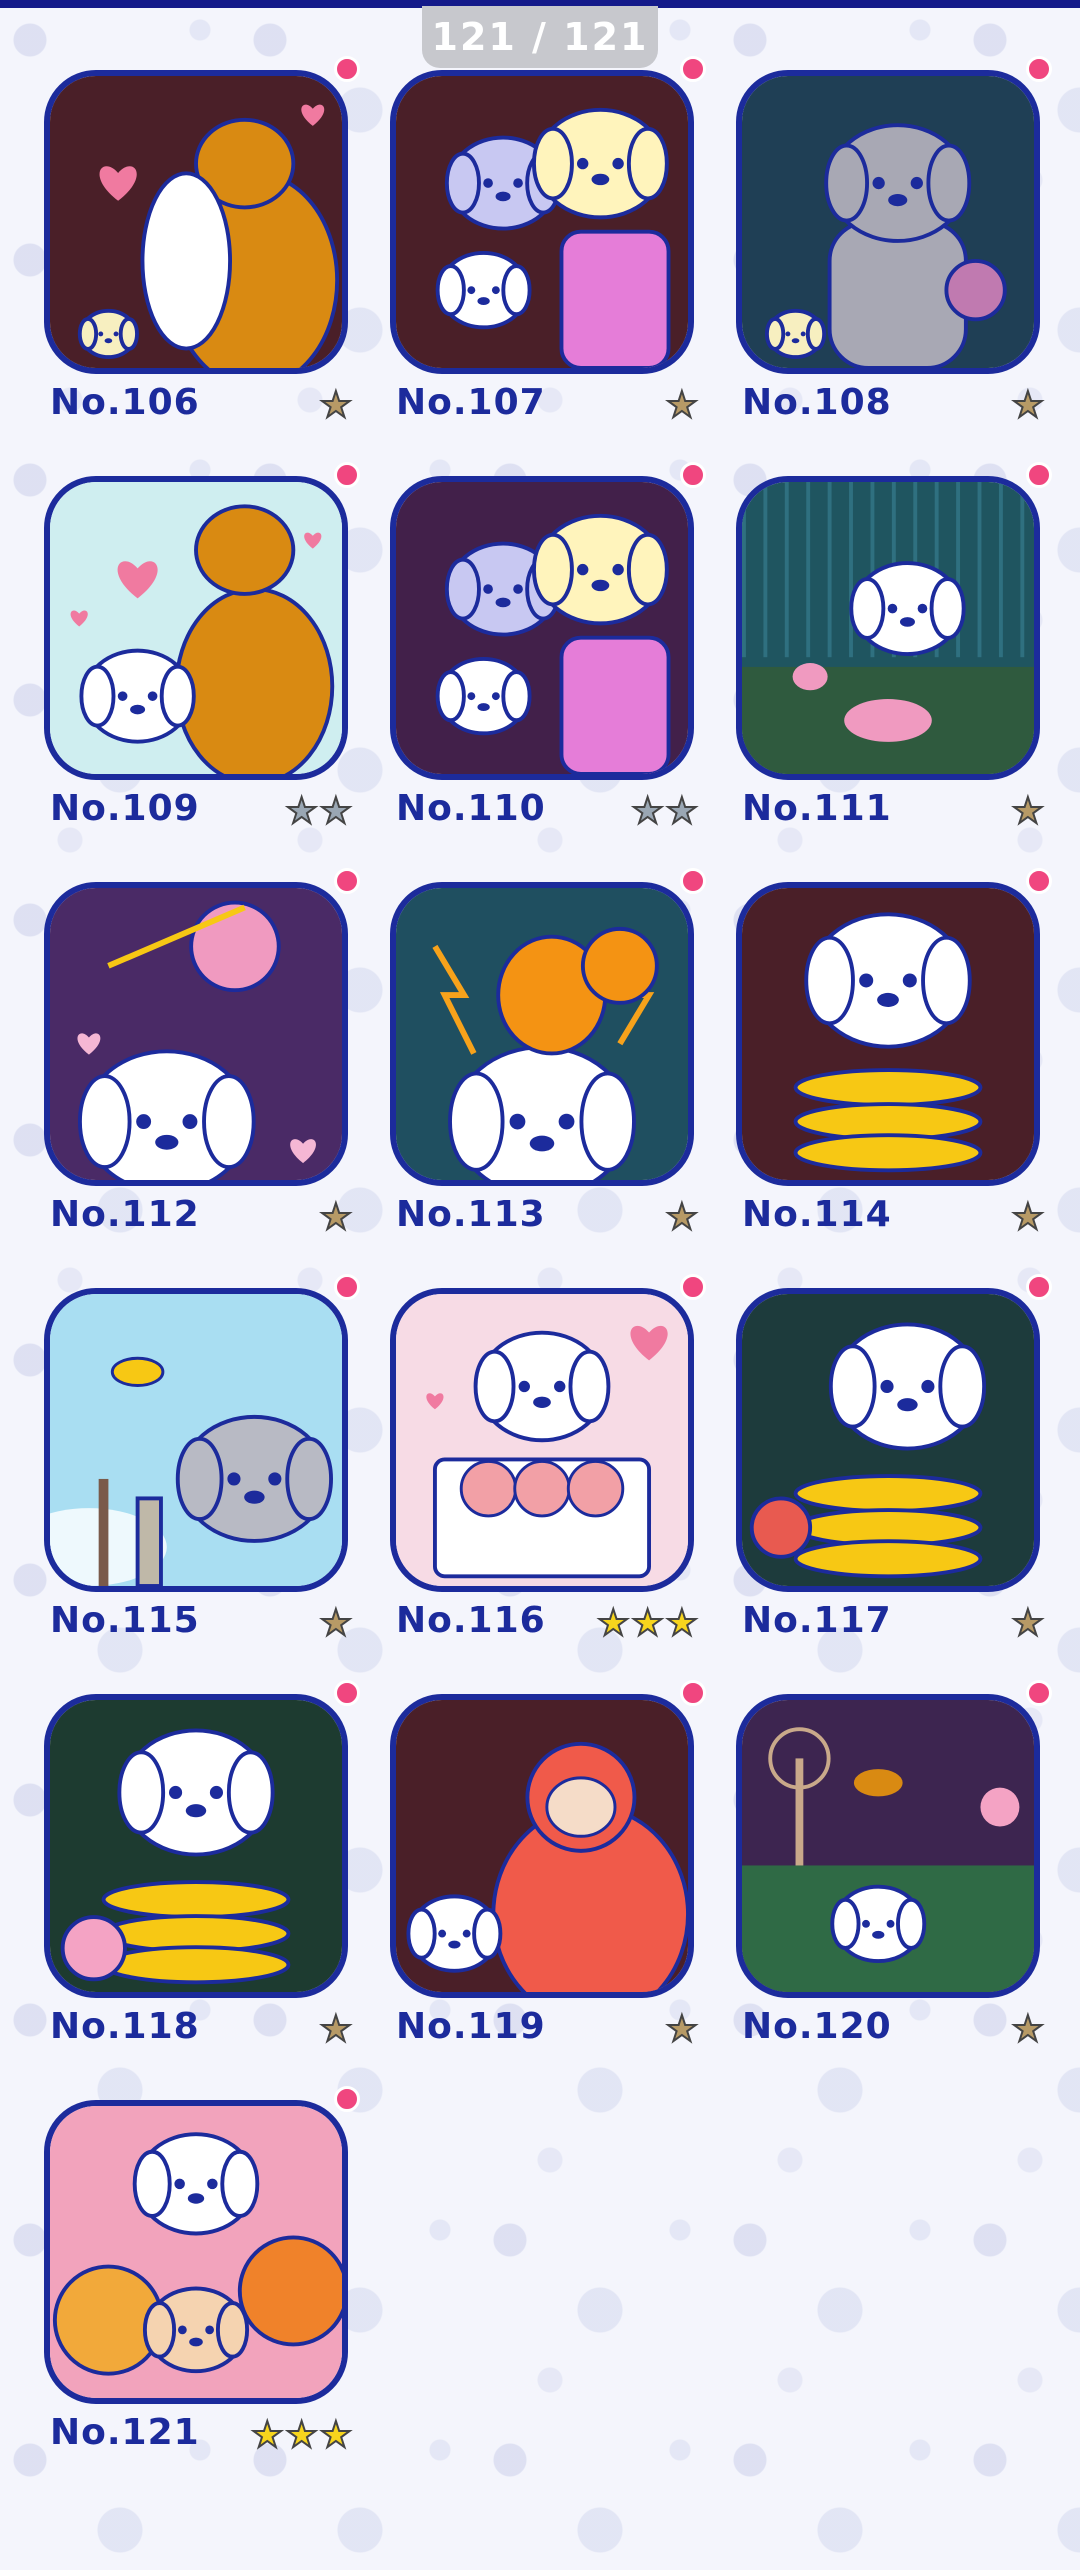 This screenshot has width=1080, height=2570. What do you see at coordinates (471, 402) in the screenshot?
I see `card-number-label: No.107` at bounding box center [471, 402].